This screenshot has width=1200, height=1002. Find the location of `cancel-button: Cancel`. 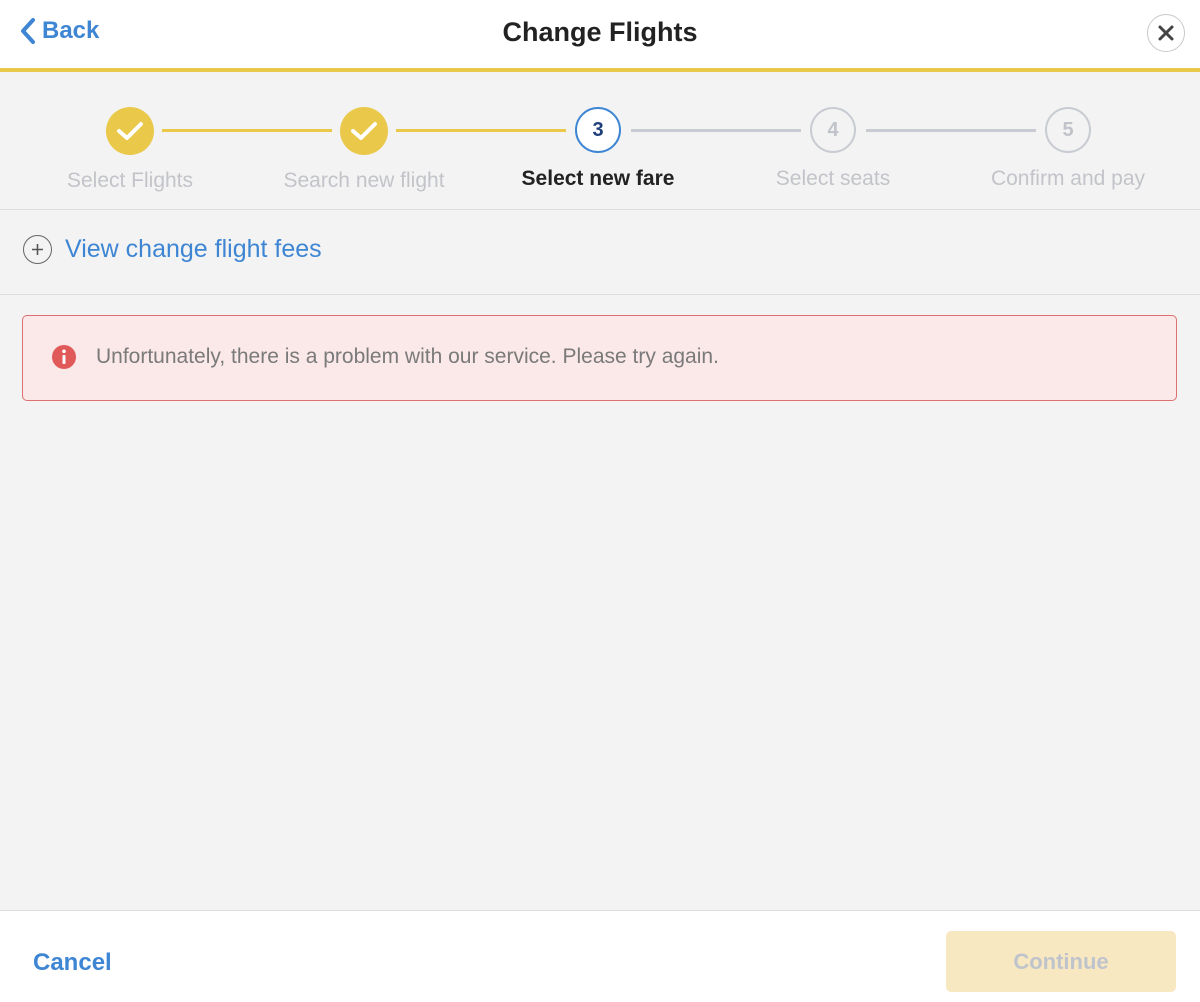

cancel-button: Cancel is located at coordinates (72, 963).